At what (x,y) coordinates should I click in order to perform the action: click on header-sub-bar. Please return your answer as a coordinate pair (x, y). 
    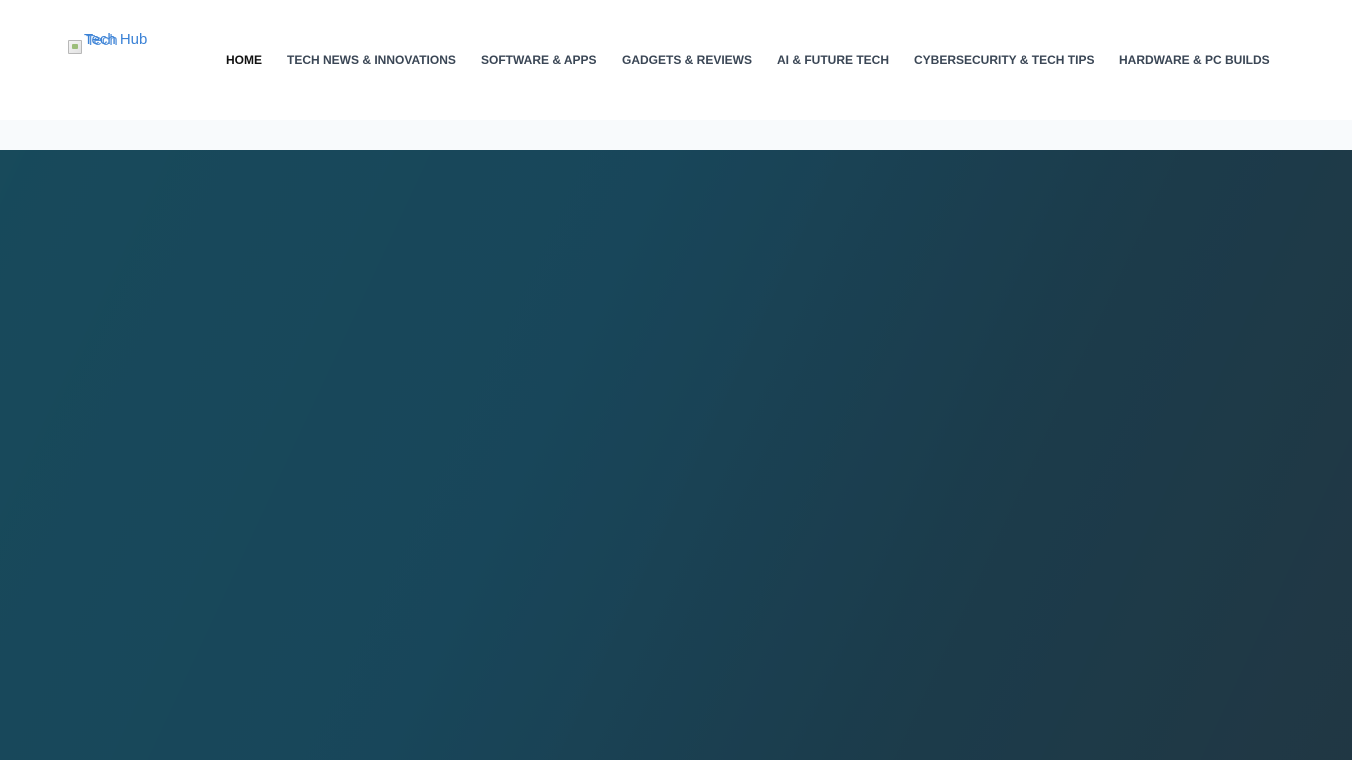
    Looking at the image, I should click on (676, 135).